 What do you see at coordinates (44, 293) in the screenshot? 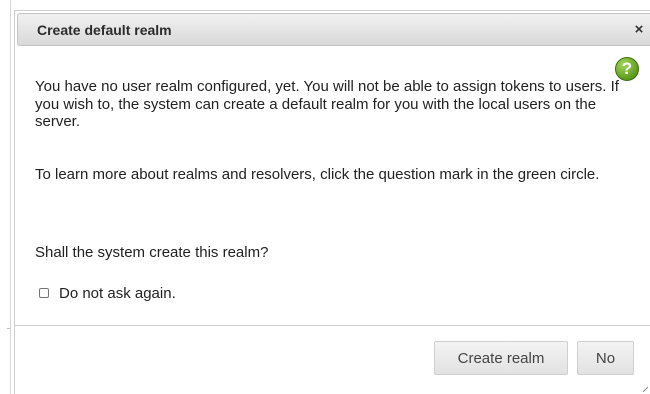
I see `do-not-ask-again-checkbox` at bounding box center [44, 293].